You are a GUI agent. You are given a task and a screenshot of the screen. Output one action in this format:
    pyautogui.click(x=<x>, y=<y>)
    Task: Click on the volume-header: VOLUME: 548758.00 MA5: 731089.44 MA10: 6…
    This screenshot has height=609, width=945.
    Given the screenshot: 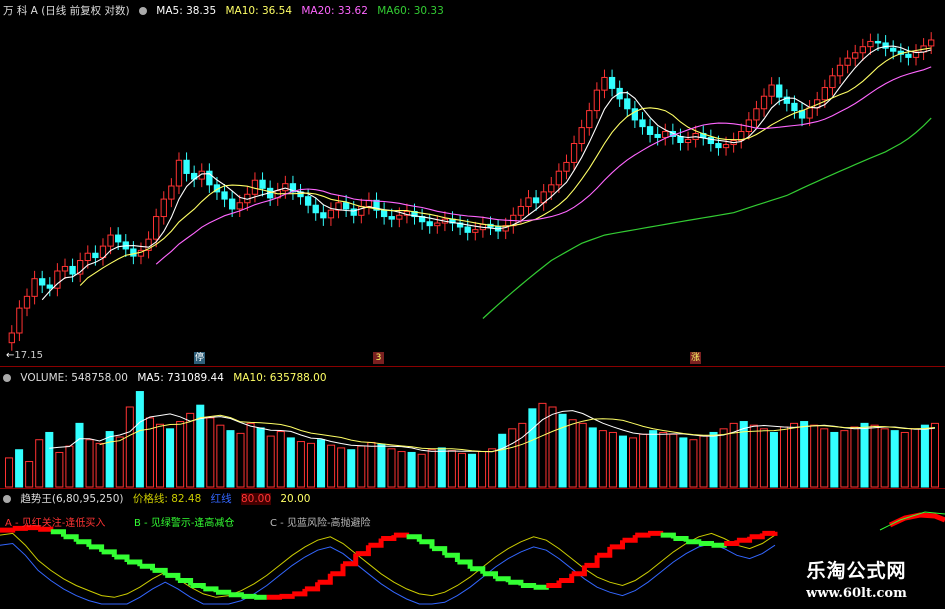 What is the action you would take?
    pyautogui.click(x=168, y=378)
    